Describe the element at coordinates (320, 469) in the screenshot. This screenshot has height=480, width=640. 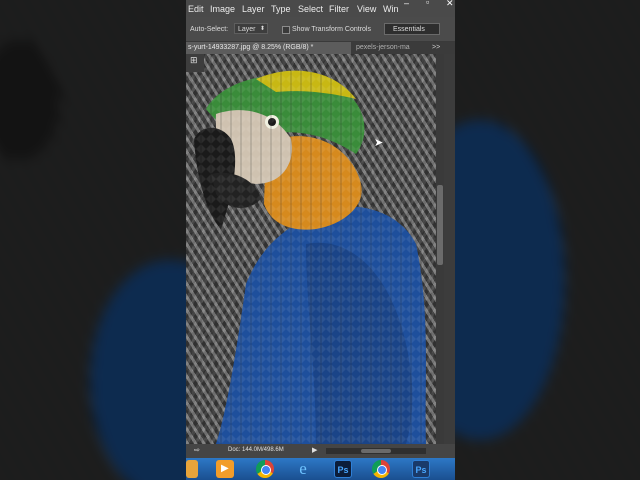
I see `windows-taskbar: ▶ e Ps Ps` at that location.